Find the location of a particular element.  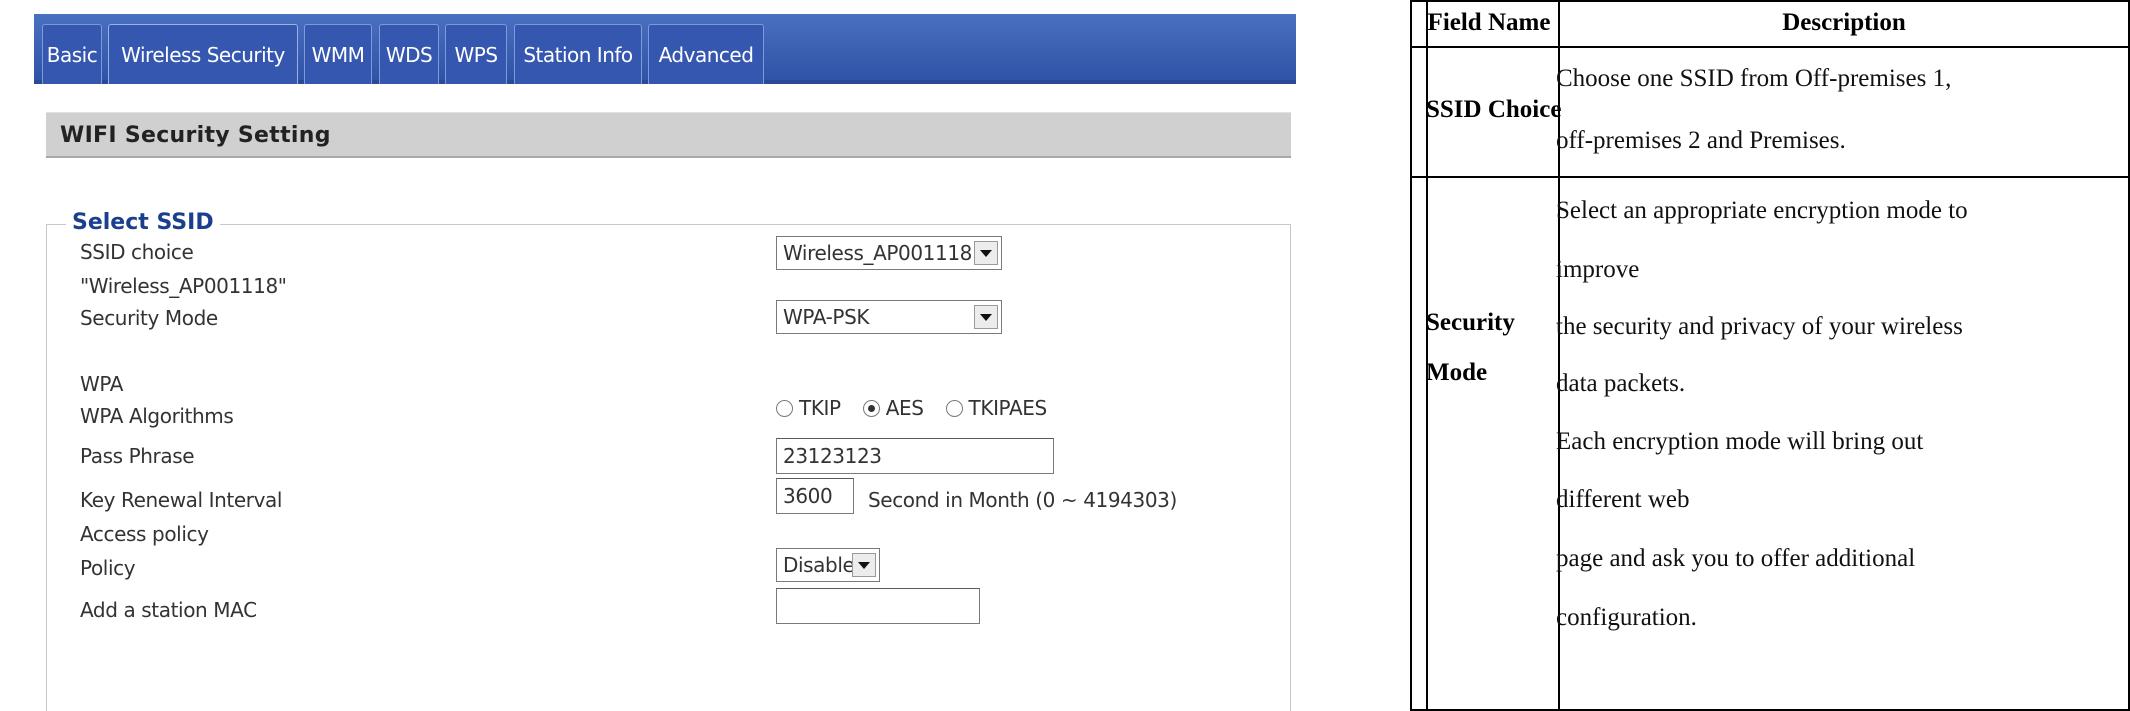

key-renewal-label: Key Renewal Interval is located at coordinates (181, 500).